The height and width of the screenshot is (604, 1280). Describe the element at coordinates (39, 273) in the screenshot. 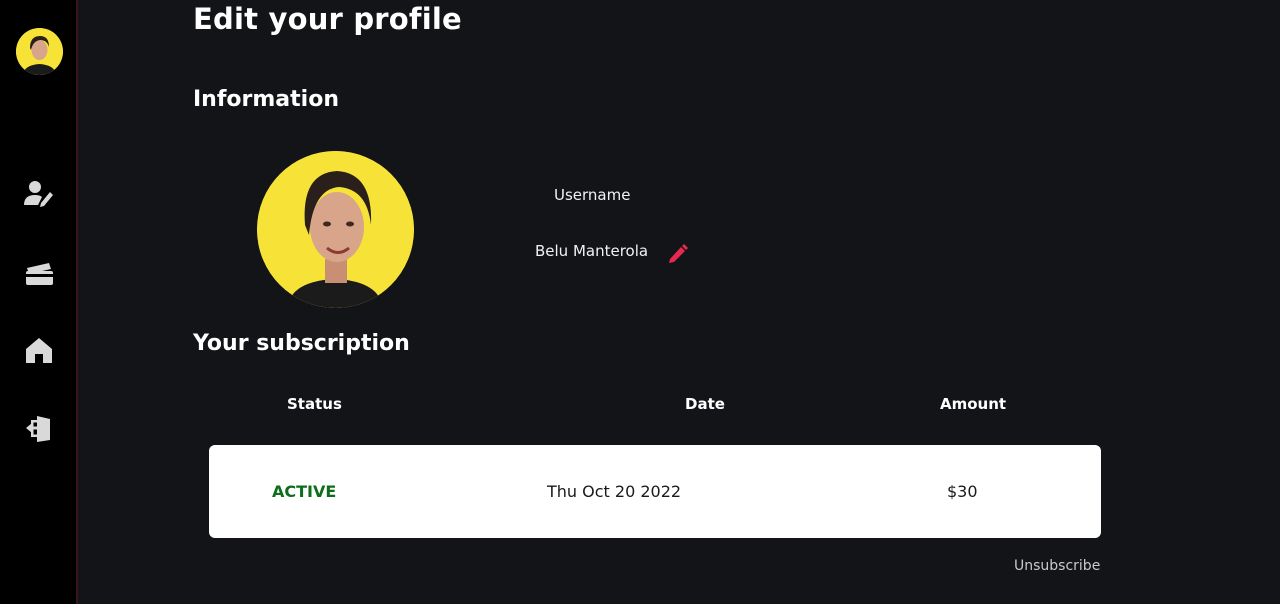

I see `credit-card-icon` at that location.